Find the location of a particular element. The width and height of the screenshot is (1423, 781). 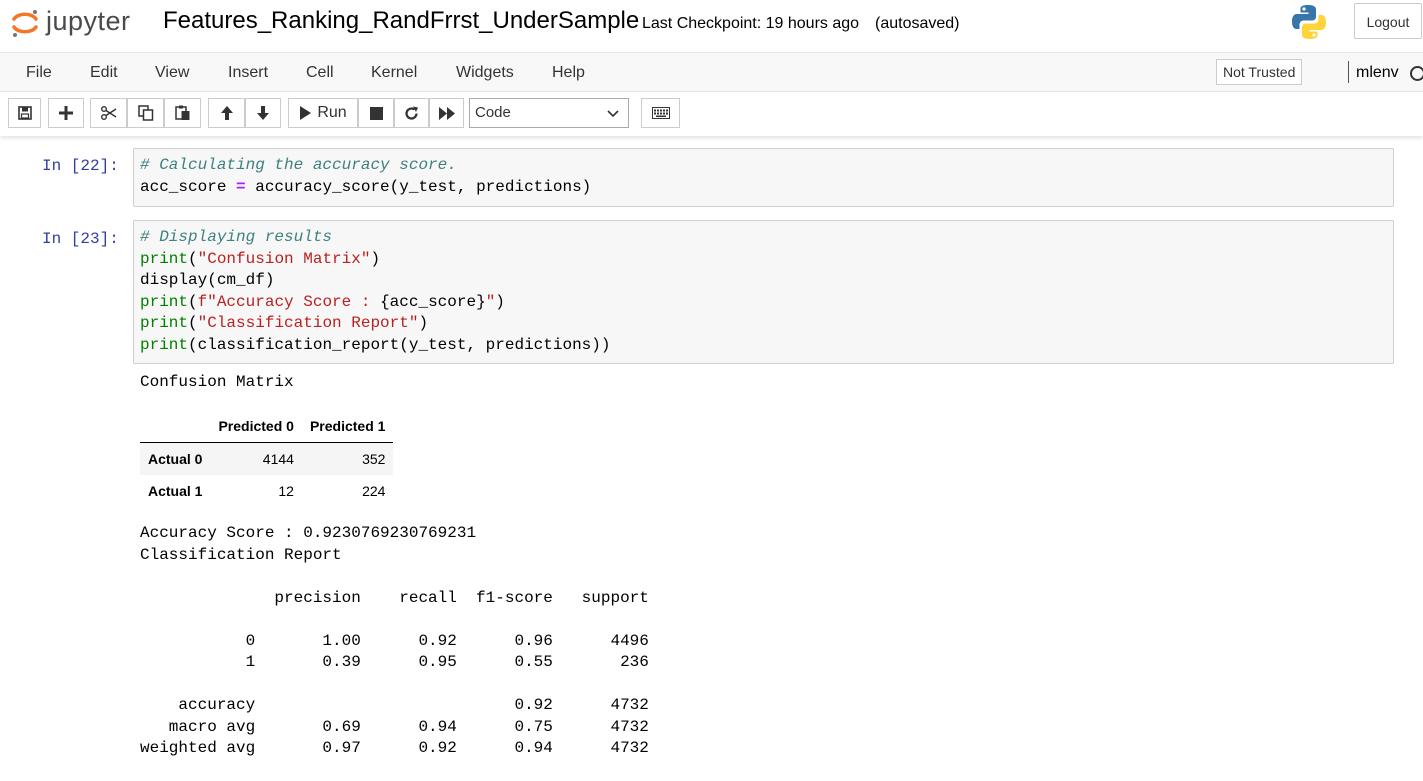

jupyter-logo: jupyter is located at coordinates (80, 24).